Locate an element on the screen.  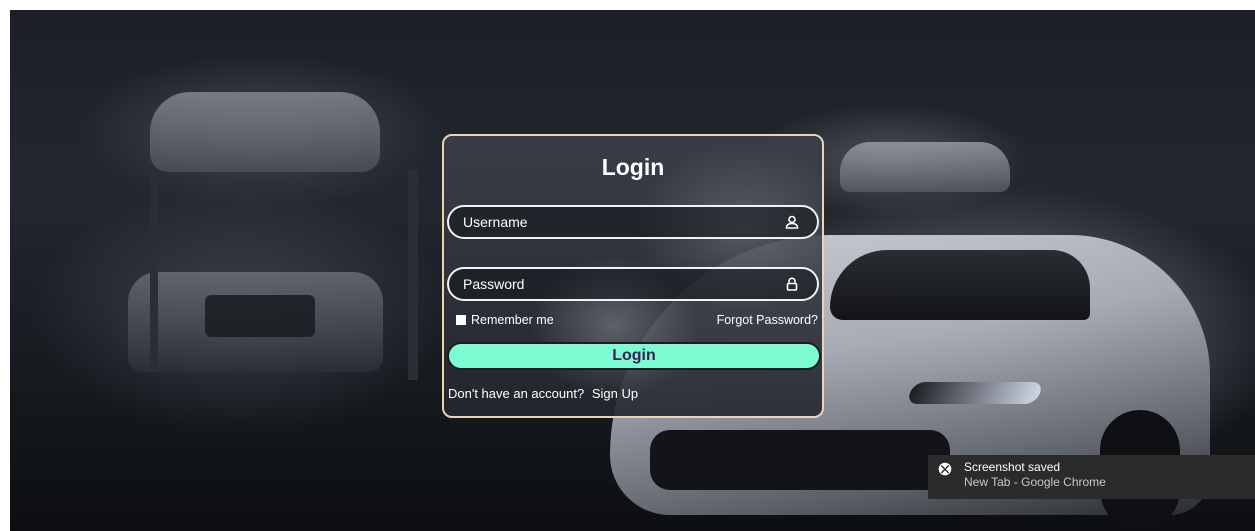
forgot-password-link: Forgot Password? is located at coordinates (767, 320).